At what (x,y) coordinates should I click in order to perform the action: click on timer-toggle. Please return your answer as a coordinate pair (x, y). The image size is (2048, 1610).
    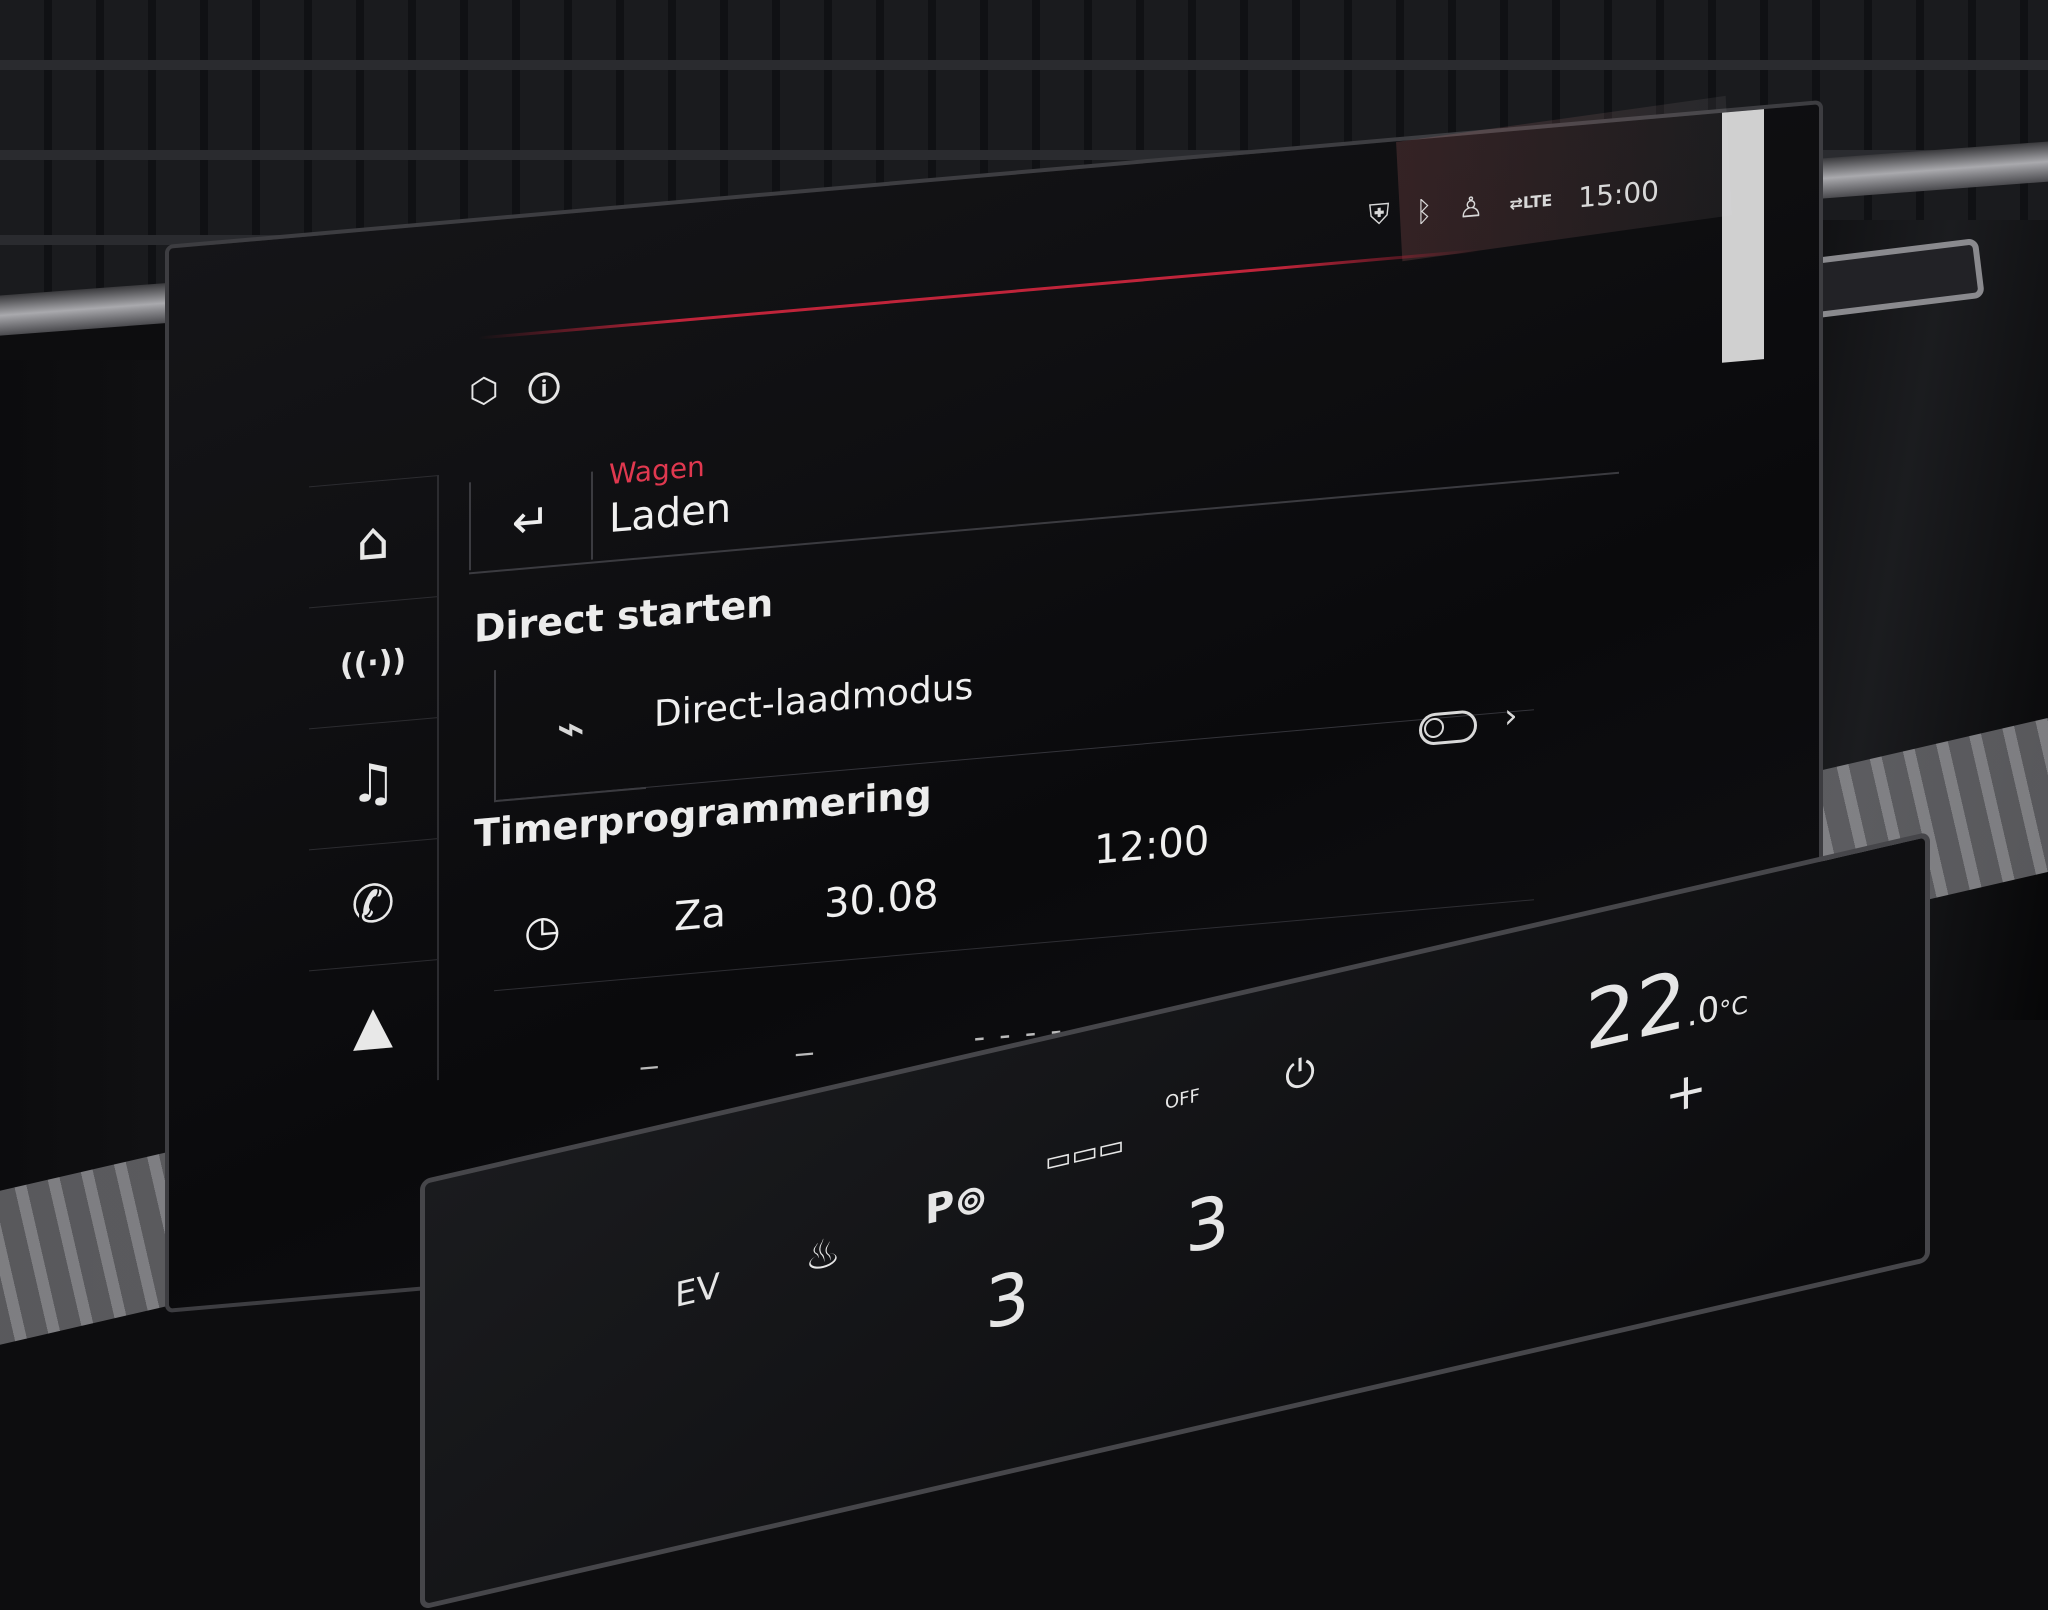
    Looking at the image, I should click on (1448, 728).